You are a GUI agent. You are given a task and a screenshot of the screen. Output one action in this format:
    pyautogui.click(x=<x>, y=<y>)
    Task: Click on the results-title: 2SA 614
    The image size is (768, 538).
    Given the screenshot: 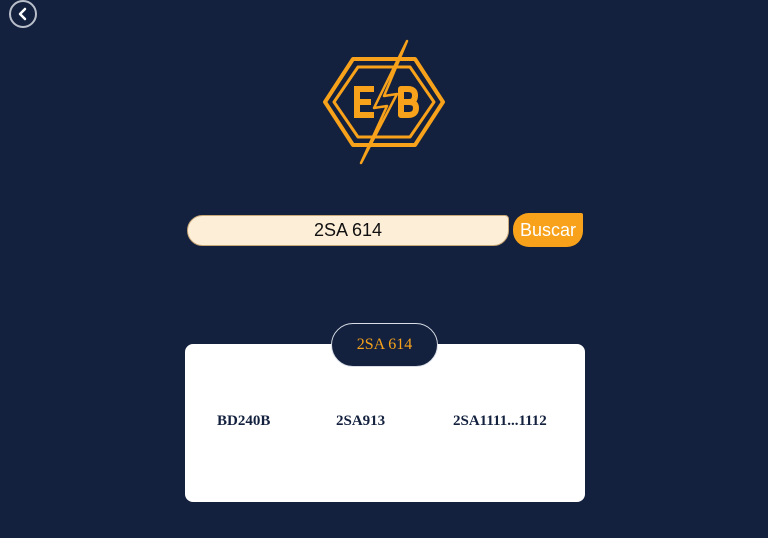 What is the action you would take?
    pyautogui.click(x=384, y=345)
    